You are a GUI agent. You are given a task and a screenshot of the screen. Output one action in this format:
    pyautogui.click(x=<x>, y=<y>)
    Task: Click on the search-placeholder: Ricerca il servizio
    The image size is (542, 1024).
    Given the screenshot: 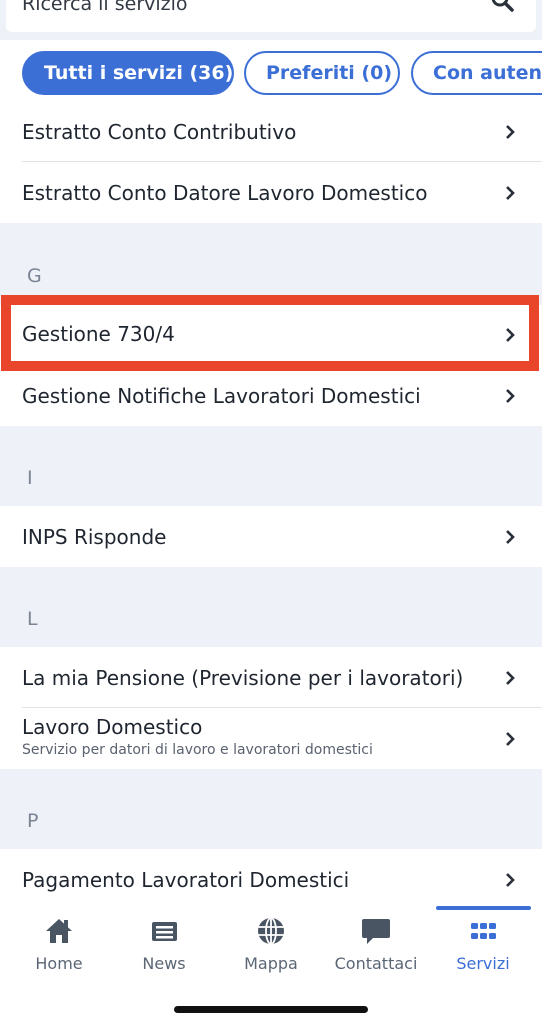 What is the action you would take?
    pyautogui.click(x=105, y=7)
    